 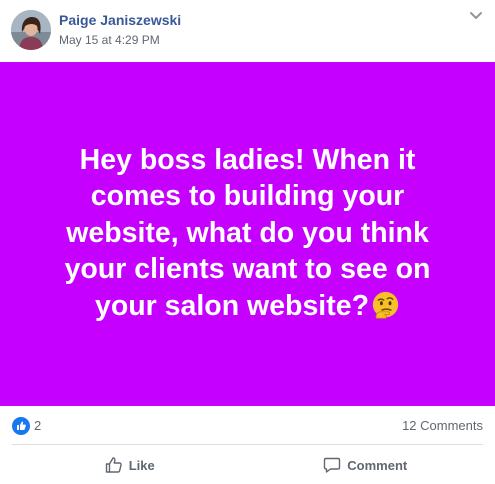 I want to click on post-header: Paige Janiszewski May 15 at 4:29 PM, so click(x=247, y=31).